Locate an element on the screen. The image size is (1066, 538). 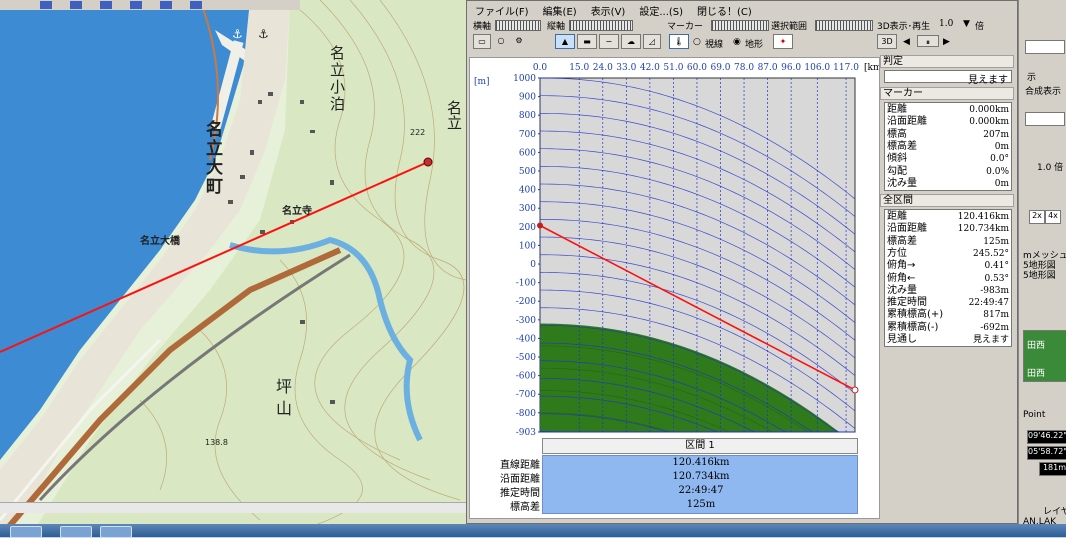
y-tick-label: 900 is located at coordinates (527, 98).